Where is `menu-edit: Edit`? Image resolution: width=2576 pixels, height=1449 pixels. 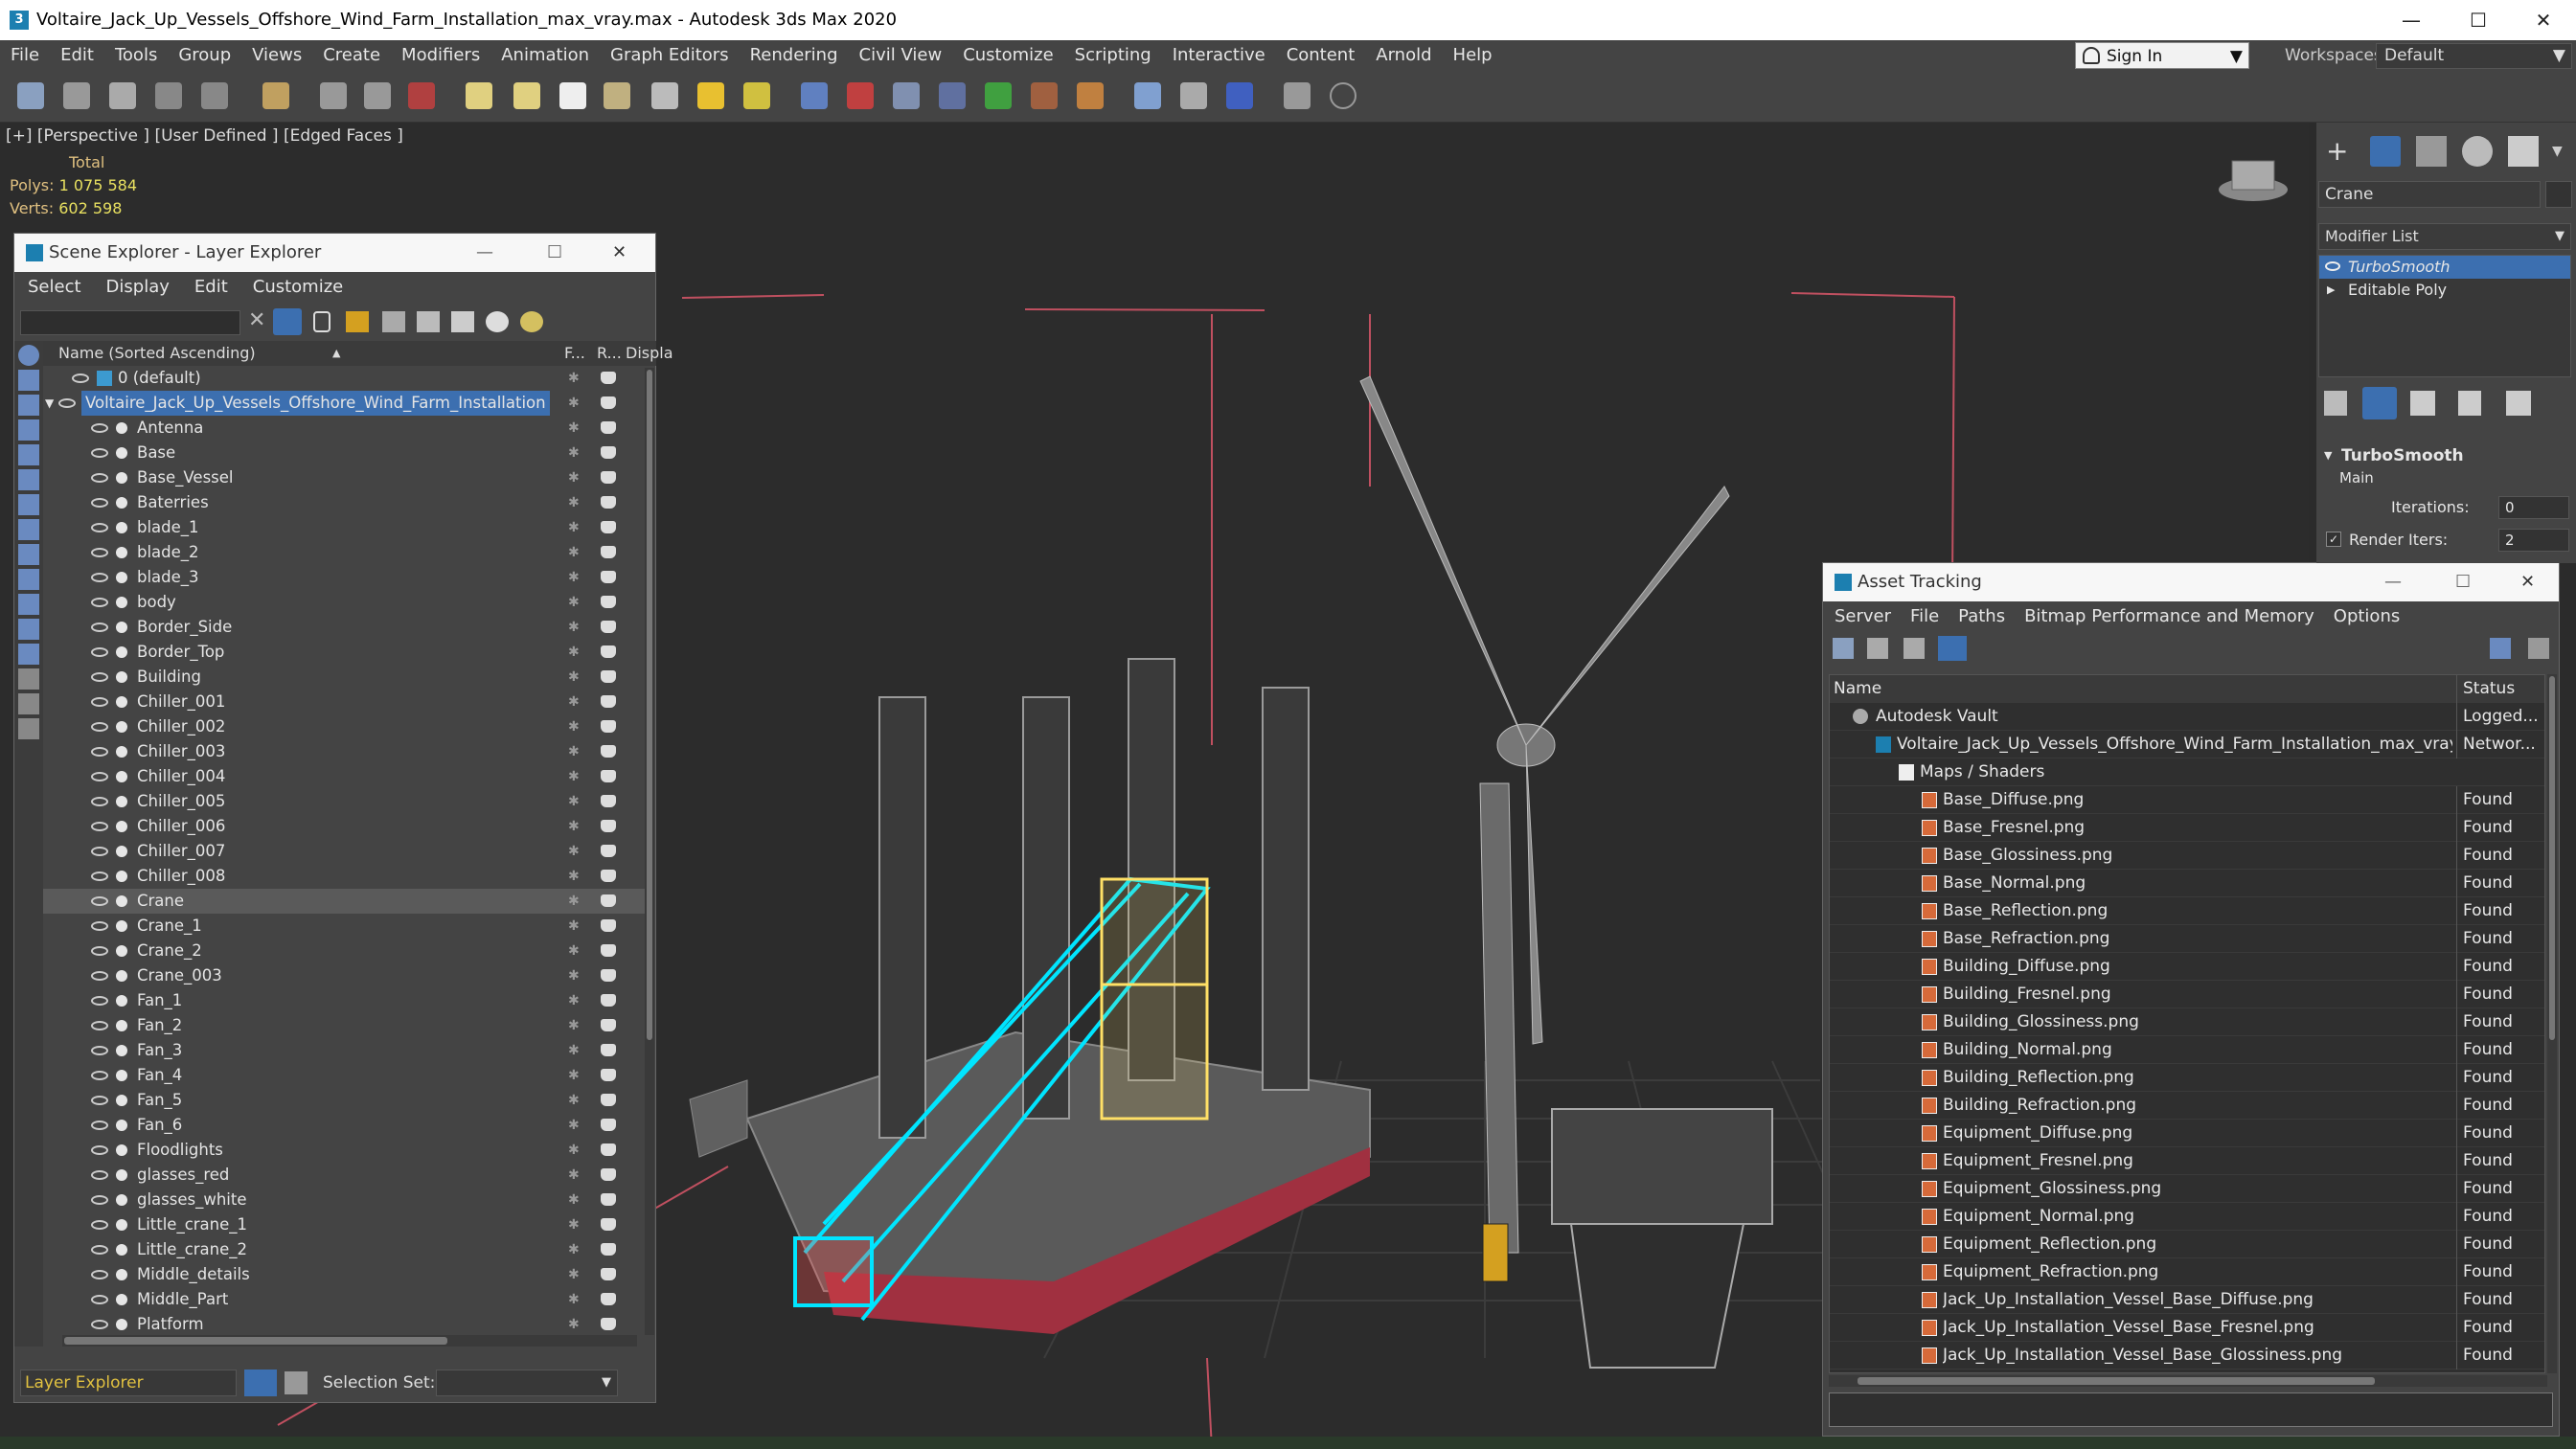 menu-edit: Edit is located at coordinates (77, 55).